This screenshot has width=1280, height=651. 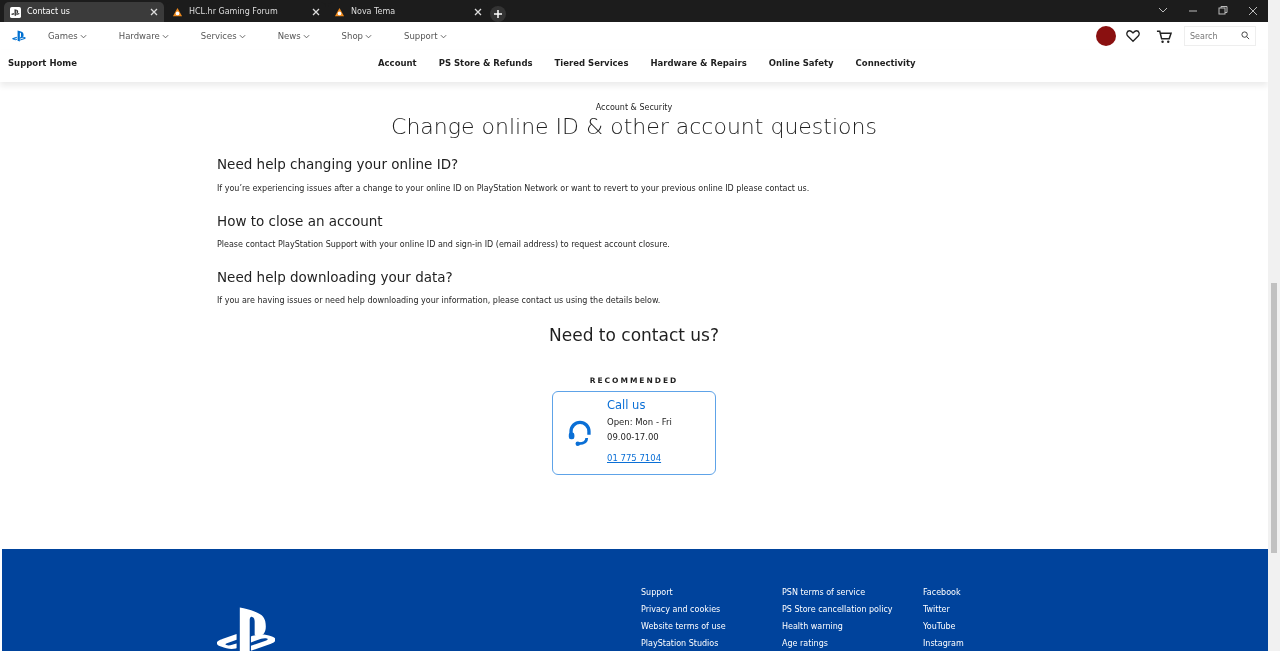 What do you see at coordinates (852, 610) in the screenshot?
I see `footer-link: PS Store cancellation policy` at bounding box center [852, 610].